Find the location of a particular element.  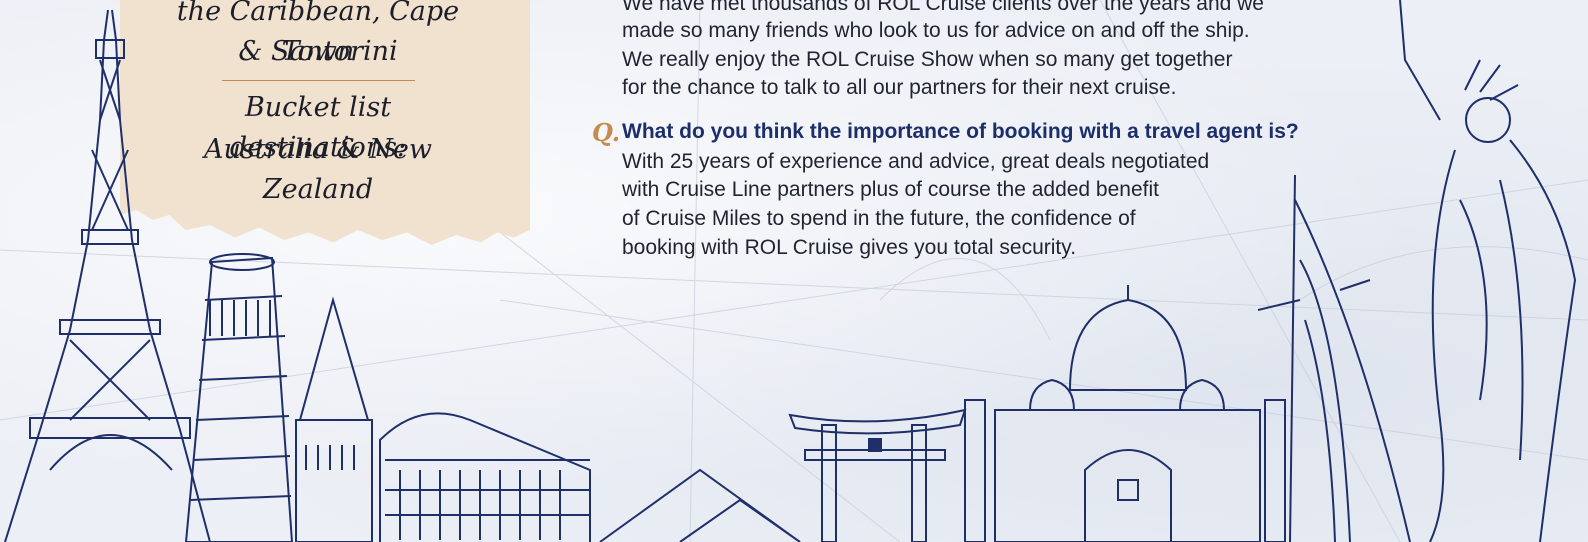

taj-mahal-icon is located at coordinates (1125, 413).